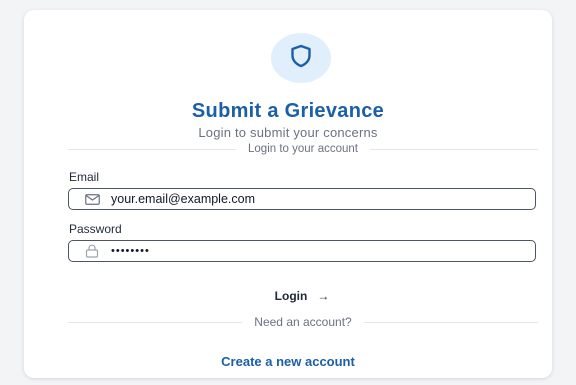  I want to click on page-title: Submit a Grievance, so click(288, 111).